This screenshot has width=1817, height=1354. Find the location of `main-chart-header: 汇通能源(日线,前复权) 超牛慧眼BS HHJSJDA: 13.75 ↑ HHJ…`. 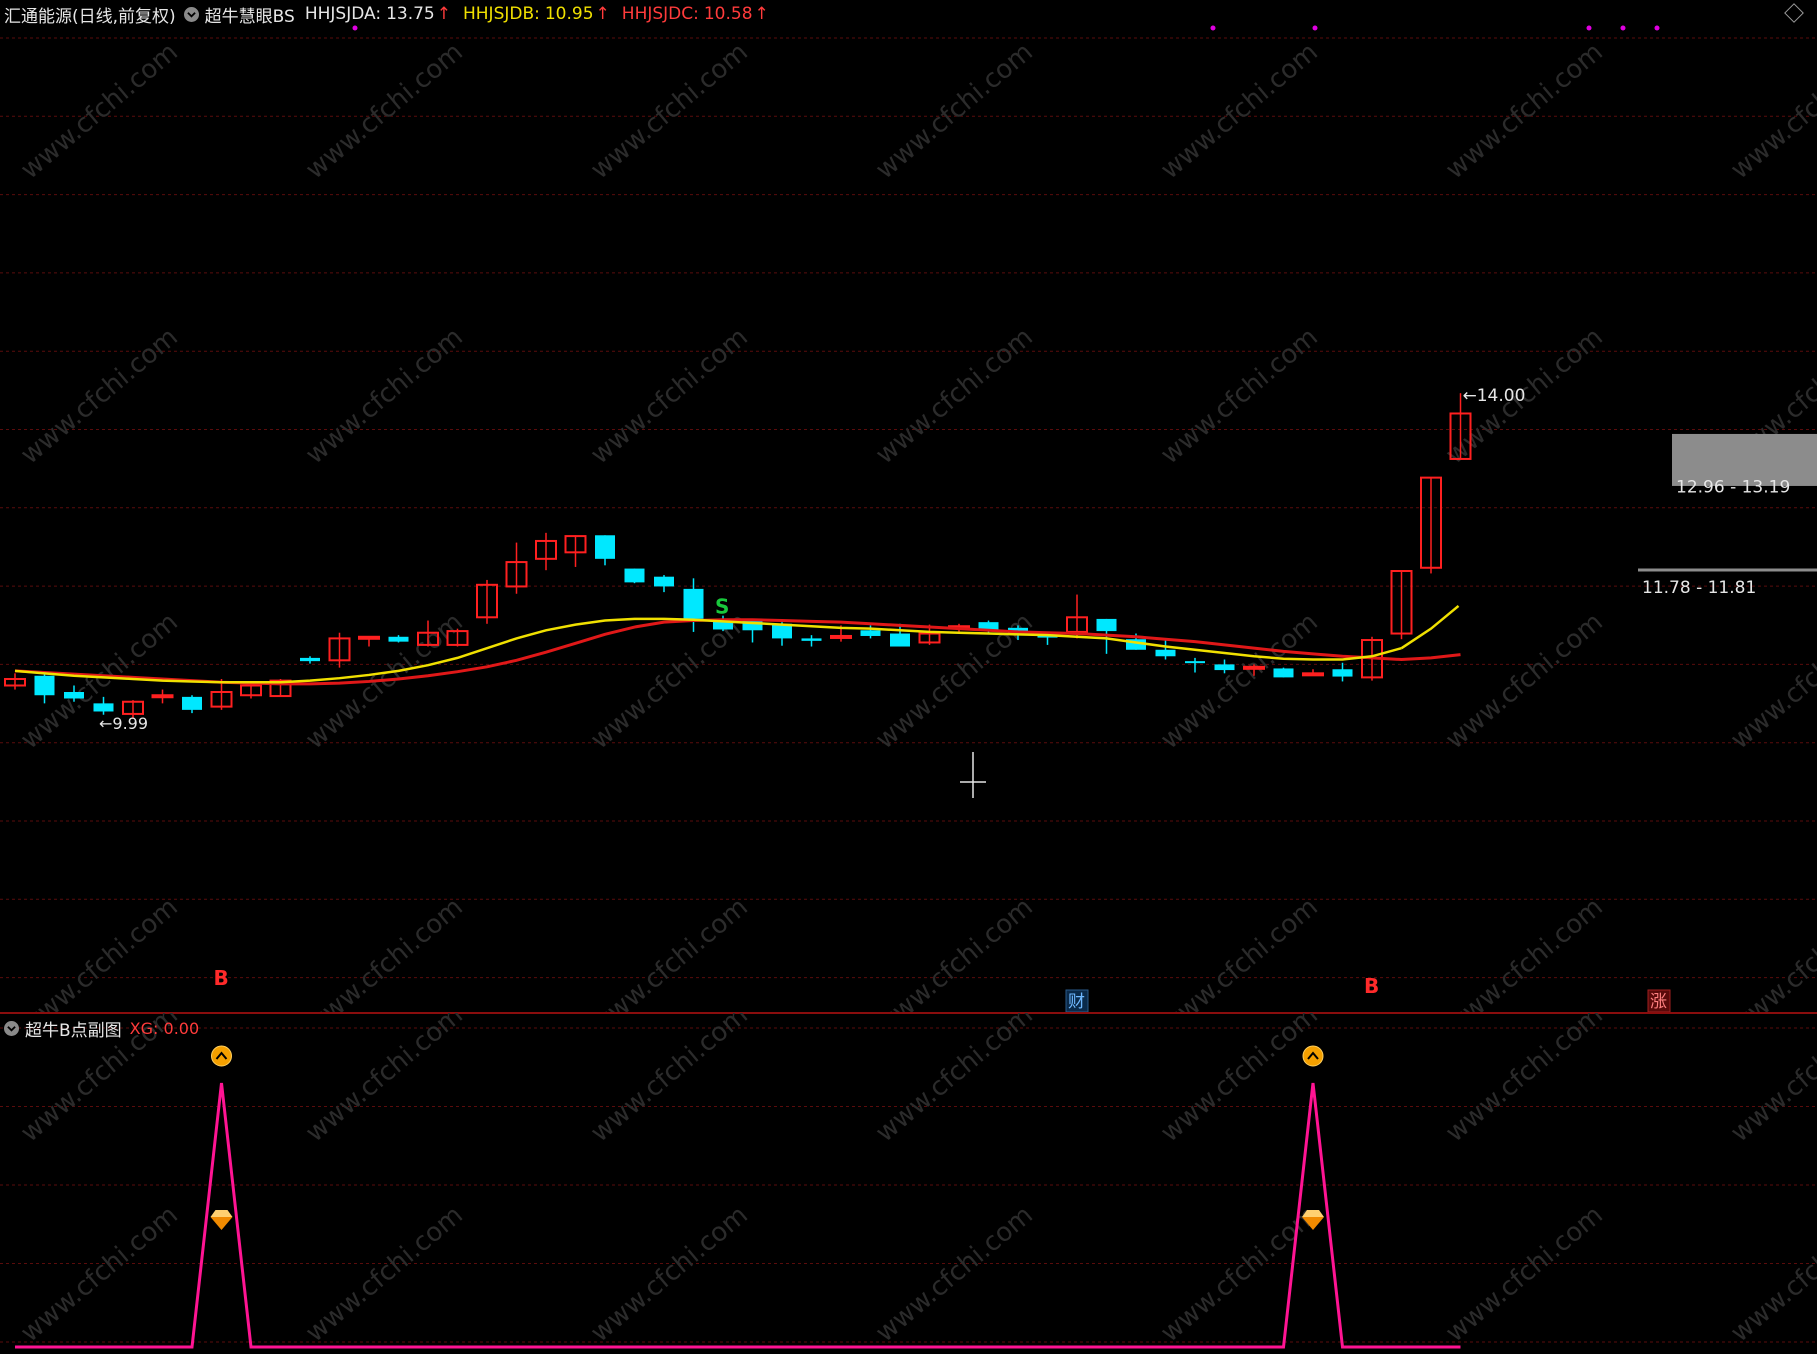

main-chart-header: 汇通能源(日线,前复权) 超牛慧眼BS HHJSJDA: 13.75 ↑ HHJ… is located at coordinates (390, 14).